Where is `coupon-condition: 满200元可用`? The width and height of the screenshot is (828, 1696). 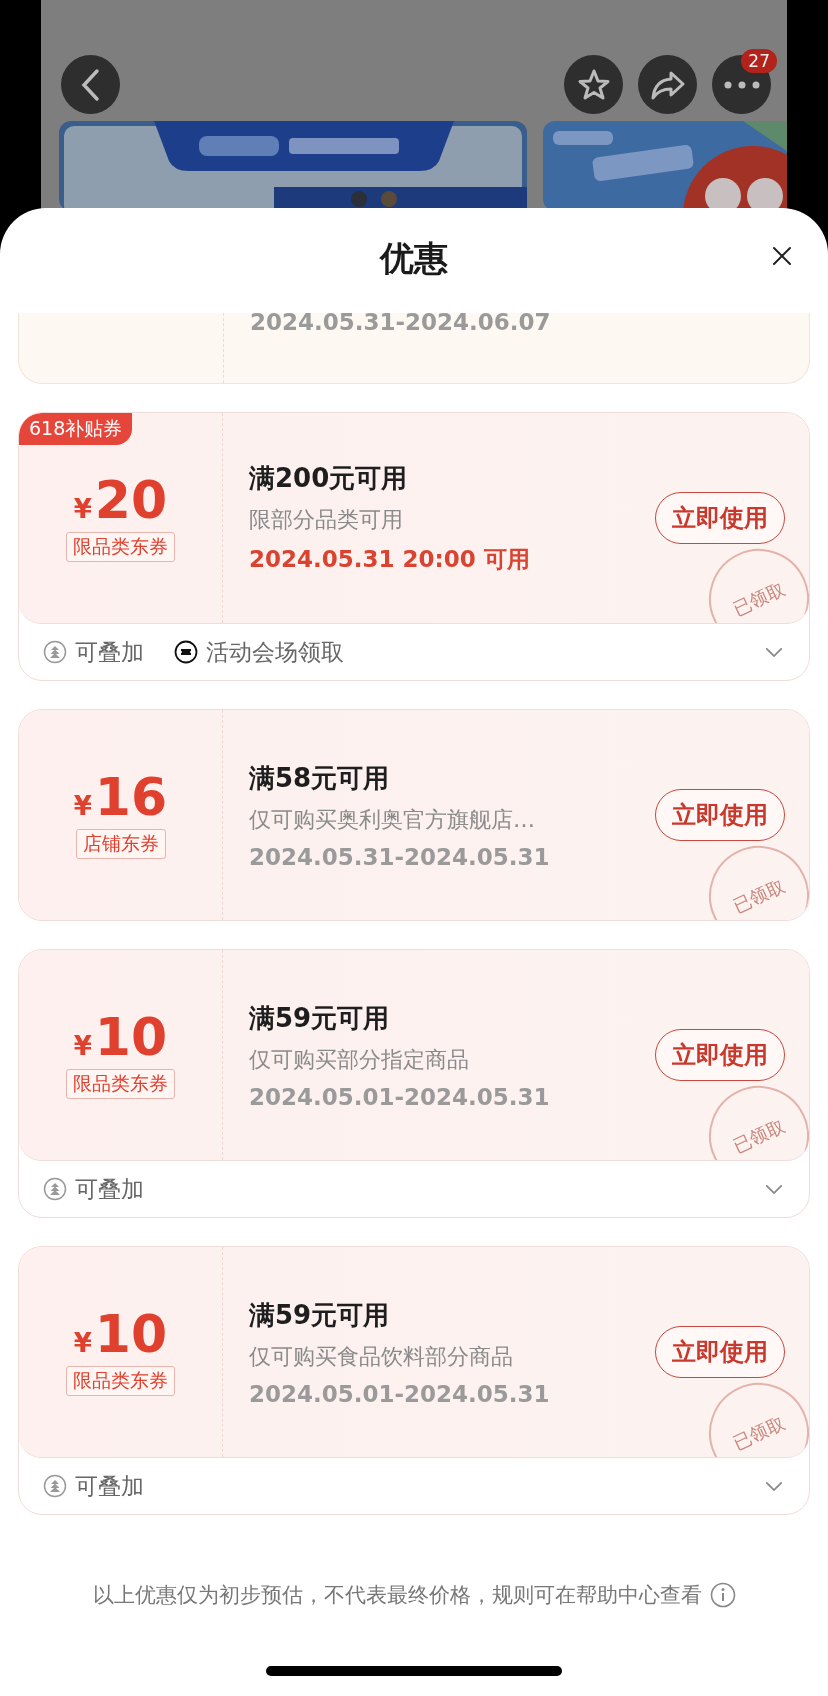 coupon-condition: 满200元可用 is located at coordinates (329, 478).